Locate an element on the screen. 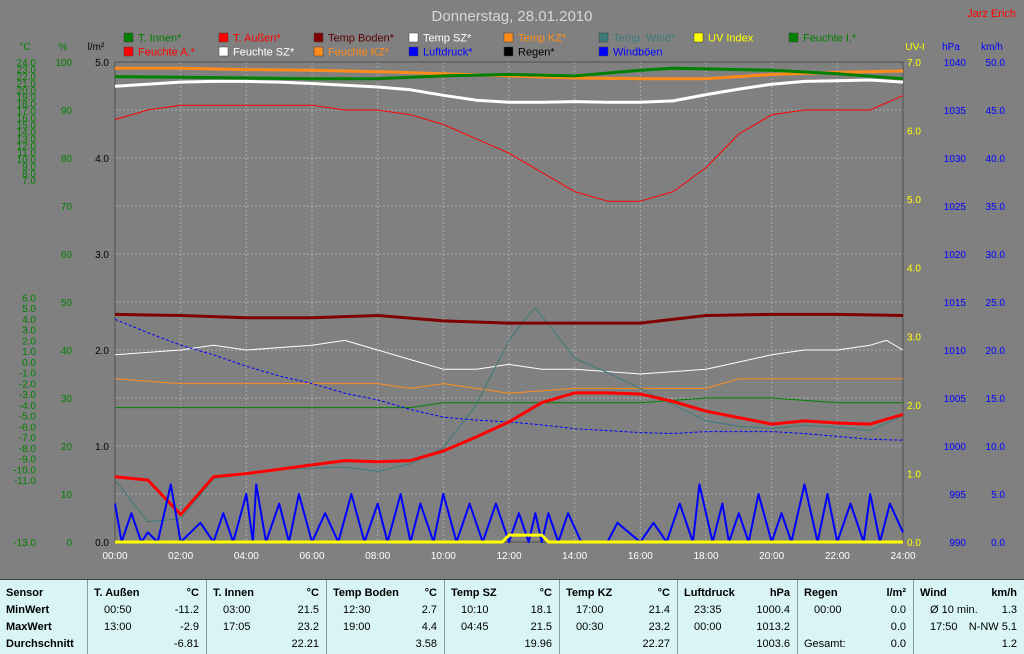  wind-tick-label: 50.0 is located at coordinates (996, 63).